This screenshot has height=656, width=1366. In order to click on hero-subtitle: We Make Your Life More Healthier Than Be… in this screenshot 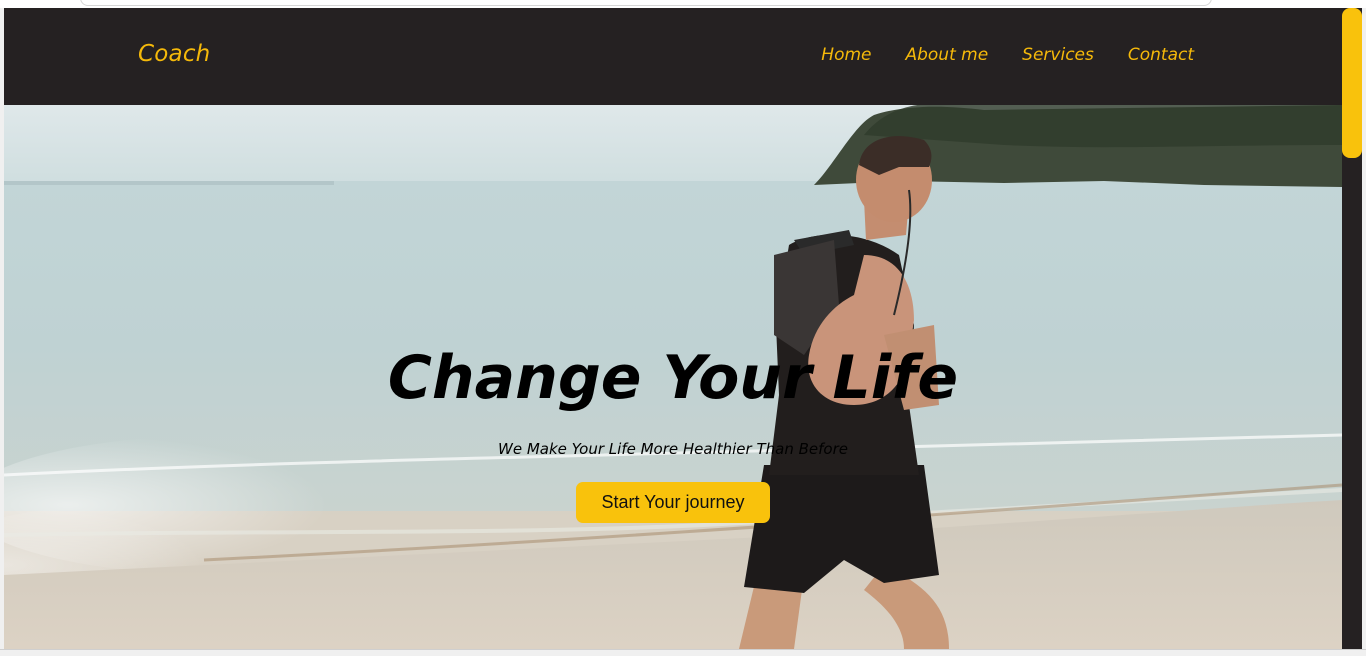, I will do `click(673, 449)`.